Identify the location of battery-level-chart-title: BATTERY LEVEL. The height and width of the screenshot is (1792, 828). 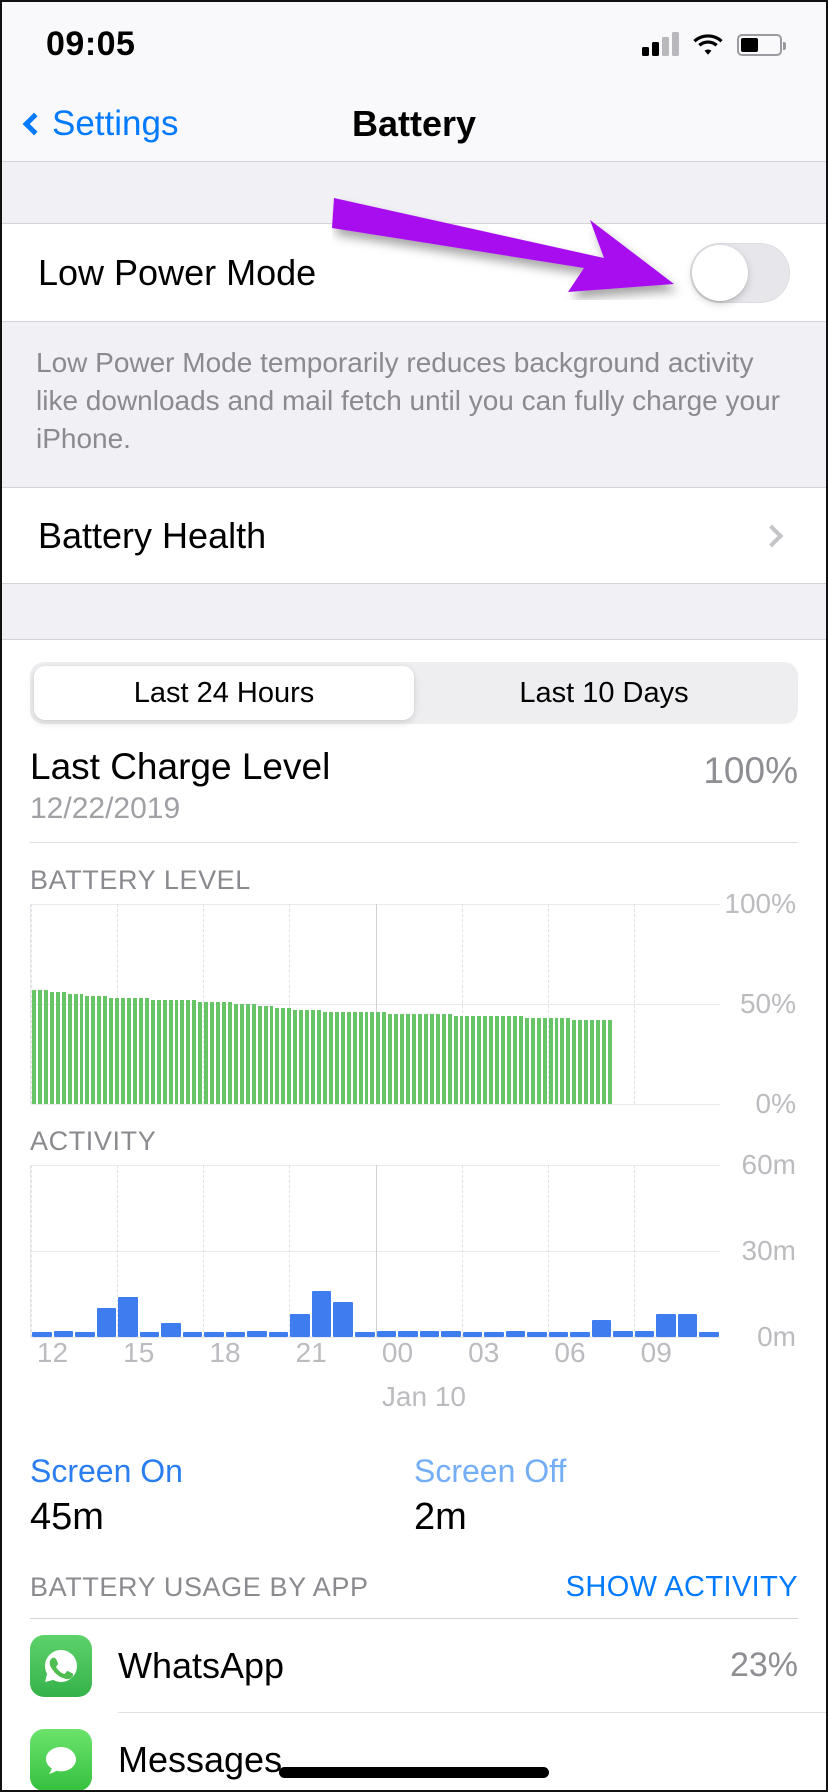
(140, 879).